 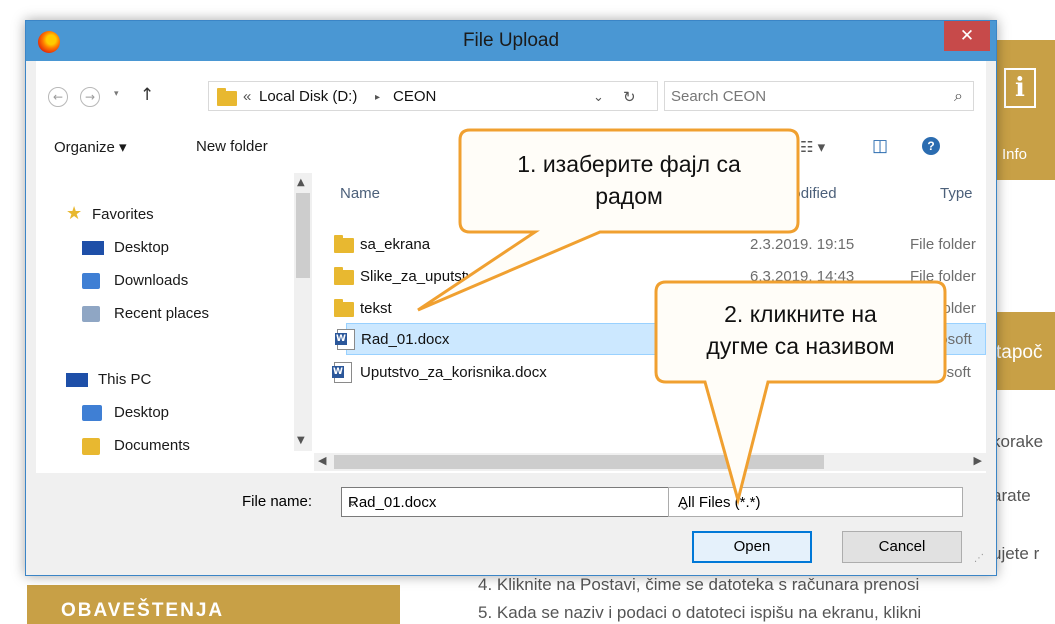 I want to click on refresh-icon: ↻, so click(x=629, y=97).